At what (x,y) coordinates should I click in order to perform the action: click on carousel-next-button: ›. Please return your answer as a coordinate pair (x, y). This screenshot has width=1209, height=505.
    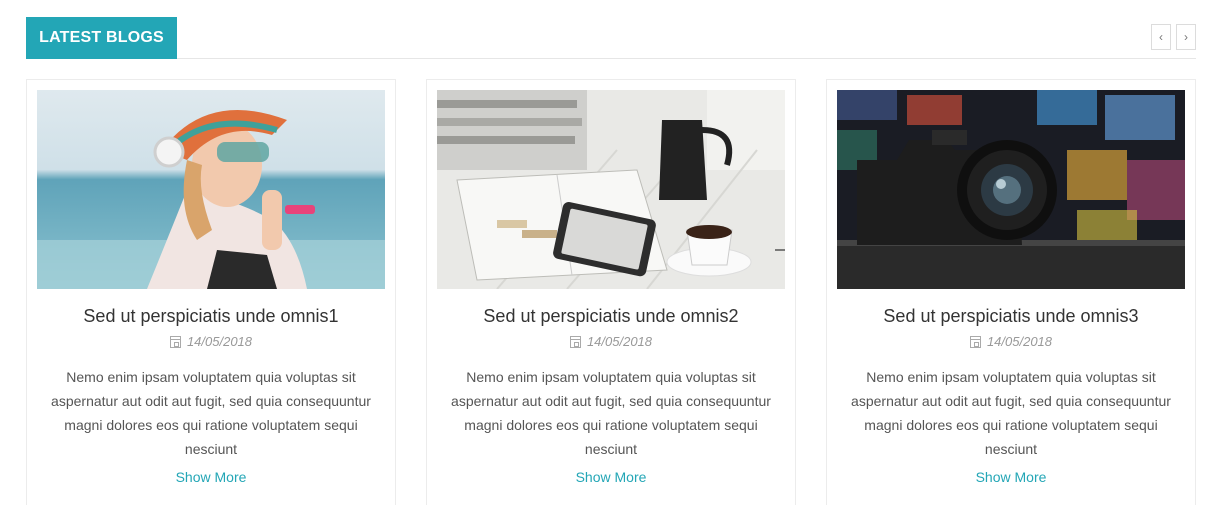
    Looking at the image, I should click on (1186, 37).